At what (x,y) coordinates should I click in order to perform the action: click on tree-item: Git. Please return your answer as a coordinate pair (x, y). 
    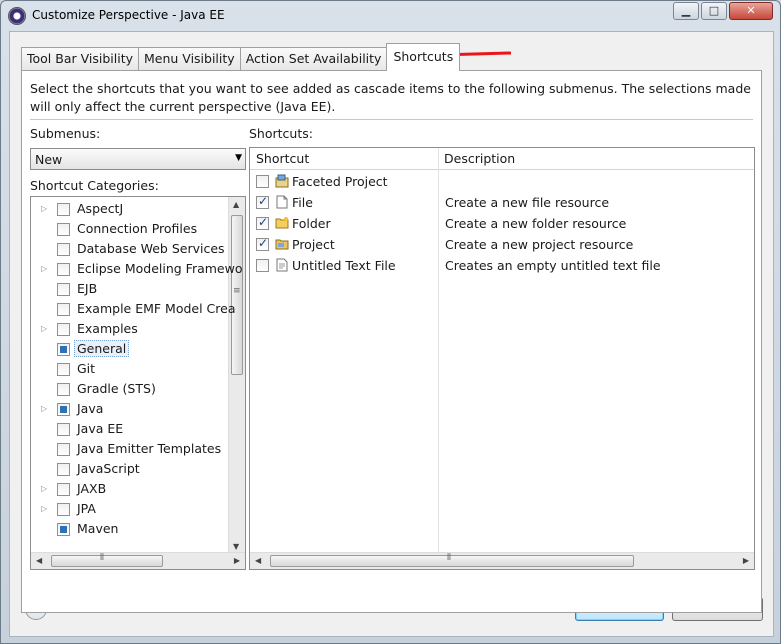
    Looking at the image, I should click on (130, 369).